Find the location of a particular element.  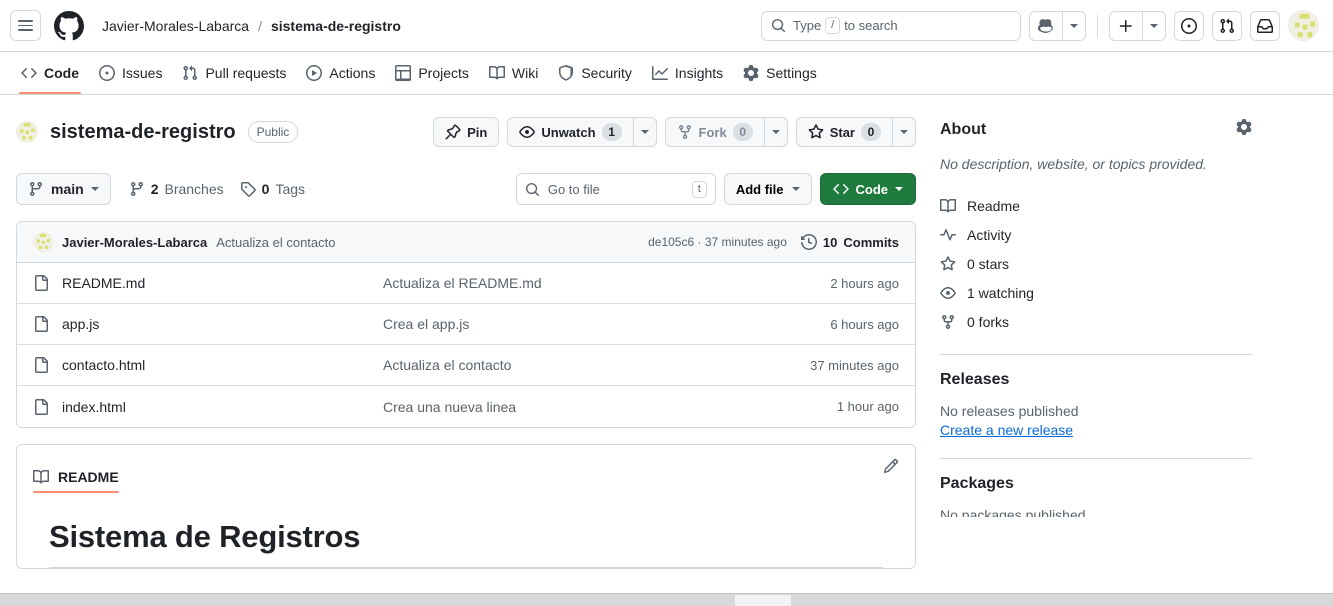

scrollbar-thumb is located at coordinates (763, 600).